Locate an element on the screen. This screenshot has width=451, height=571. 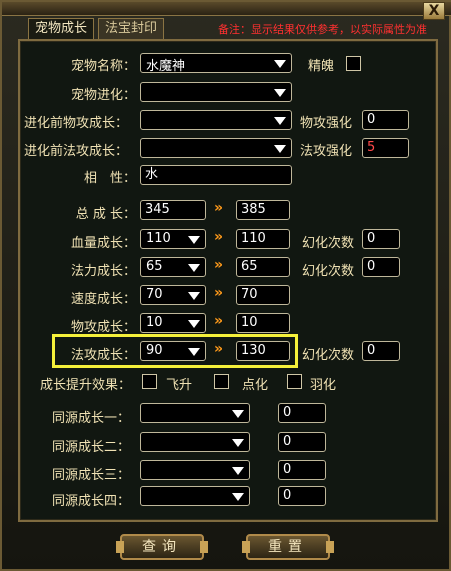
phys-growth-label: 物攻成长： is located at coordinates (103, 327).